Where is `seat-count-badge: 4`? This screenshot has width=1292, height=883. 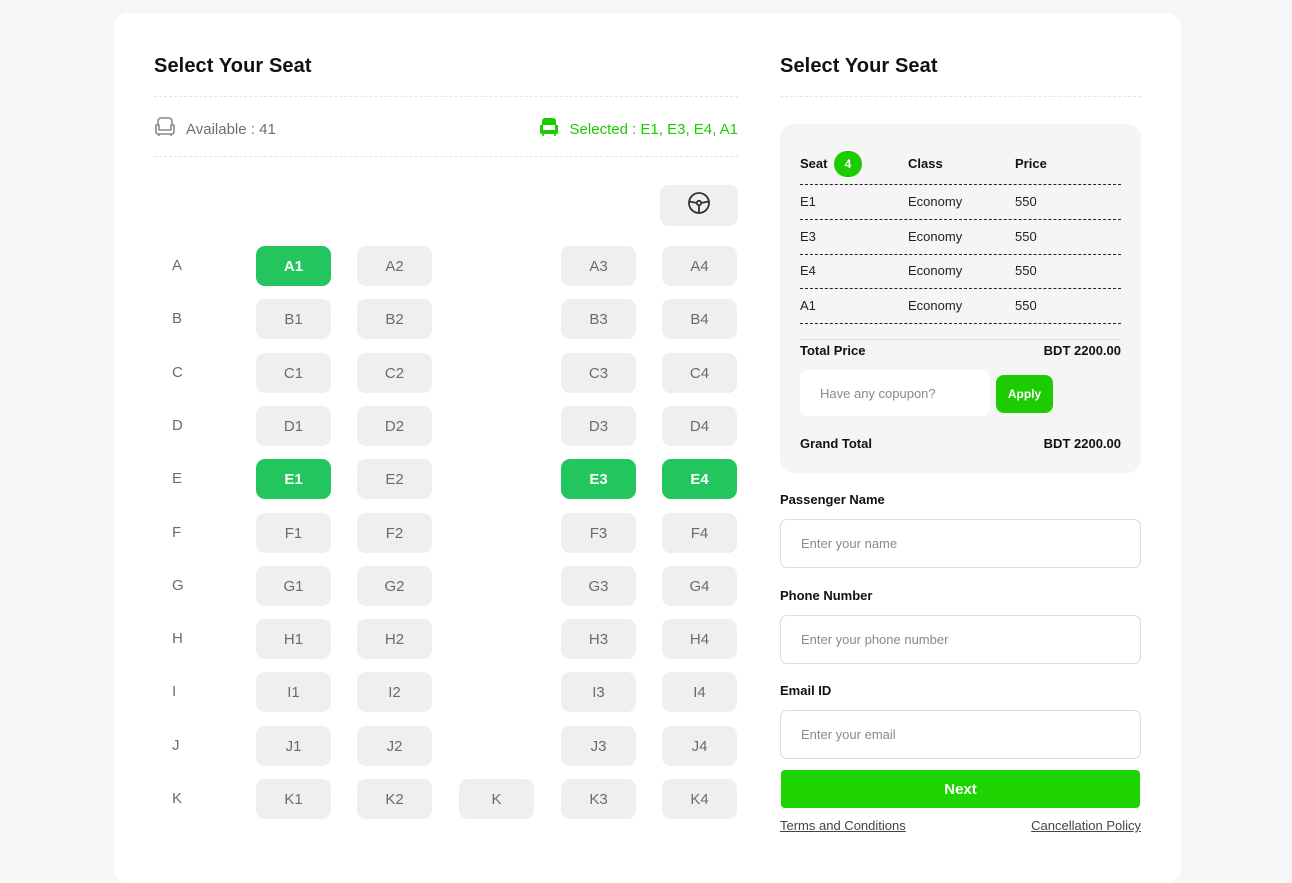
seat-count-badge: 4 is located at coordinates (848, 164).